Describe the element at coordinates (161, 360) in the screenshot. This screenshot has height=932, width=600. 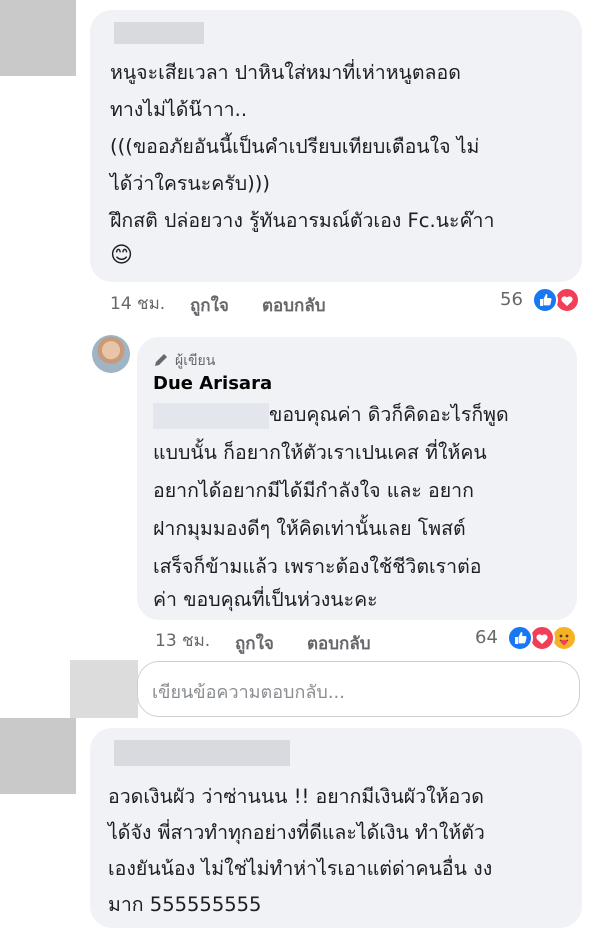
I see `pencil-icon` at that location.